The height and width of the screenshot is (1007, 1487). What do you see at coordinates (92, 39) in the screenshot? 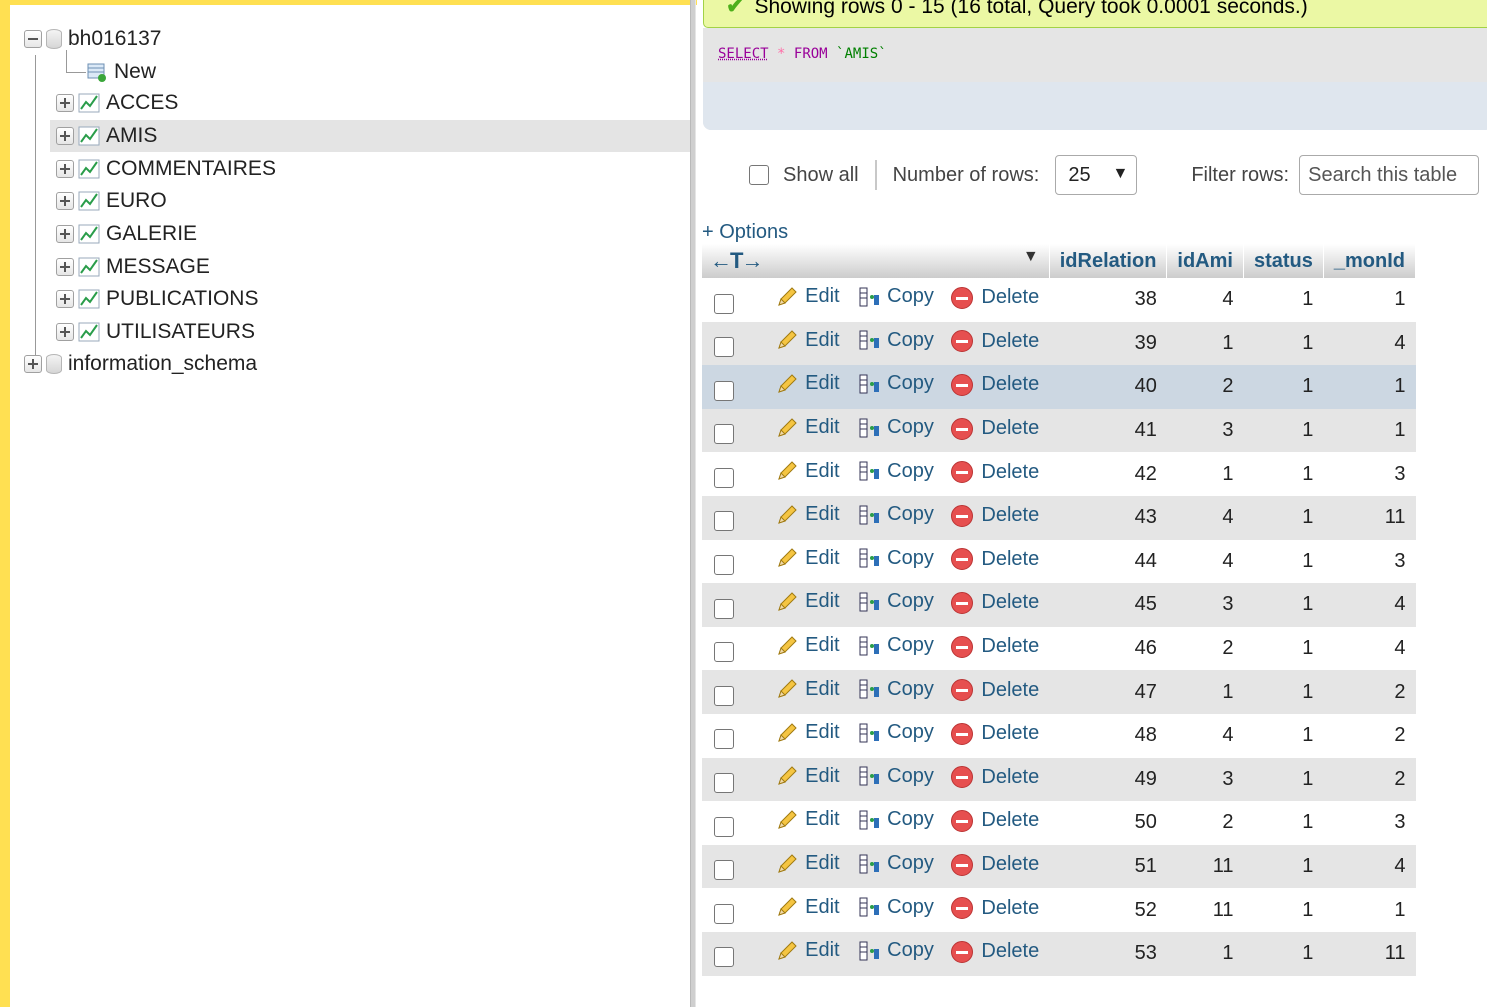
I see `nav-db-bh016137: bh016137` at bounding box center [92, 39].